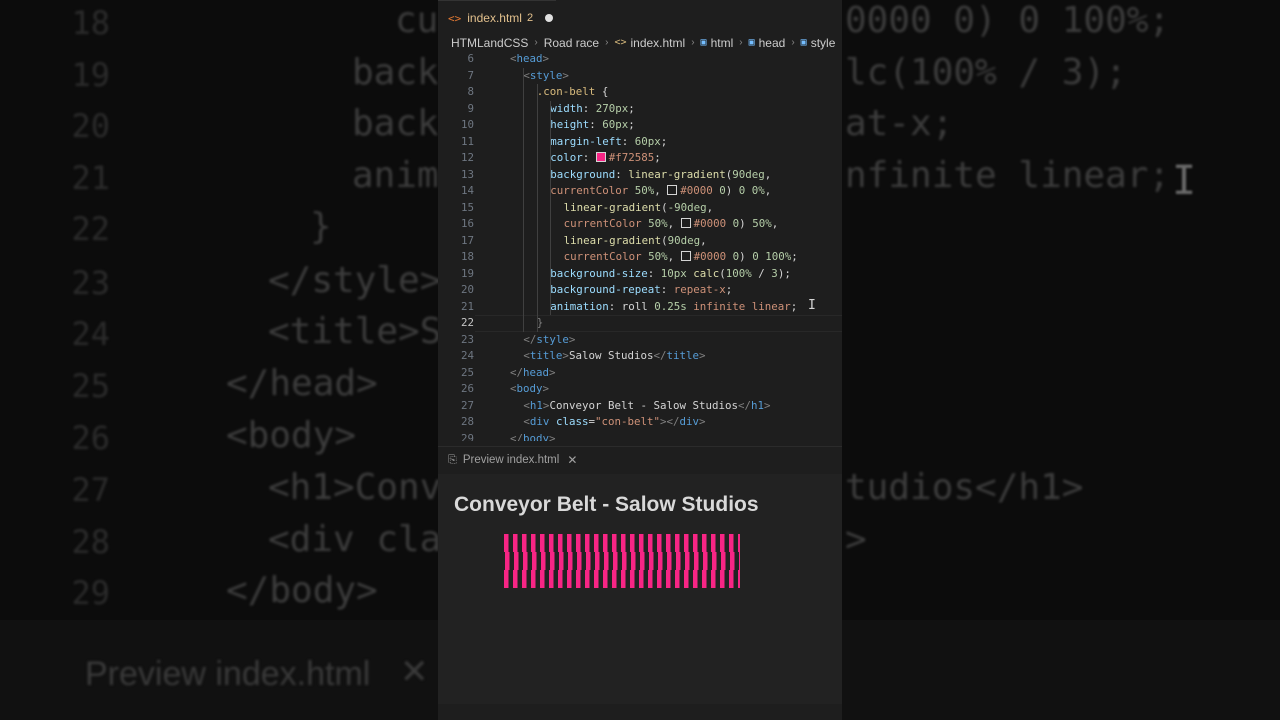  Describe the element at coordinates (470, 58) in the screenshot. I see `line-number: 6` at that location.